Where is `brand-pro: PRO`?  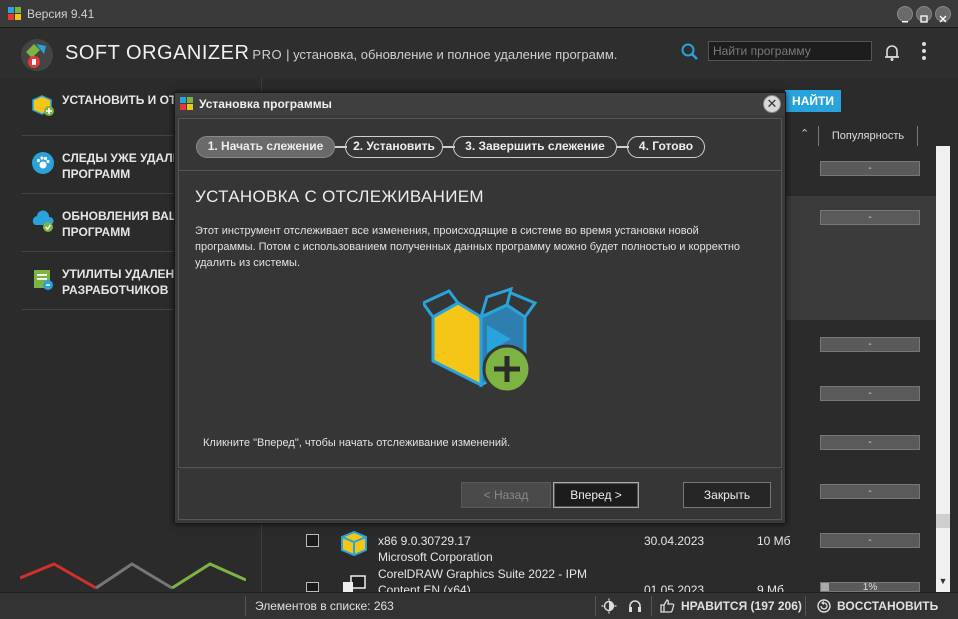 brand-pro: PRO is located at coordinates (267, 54).